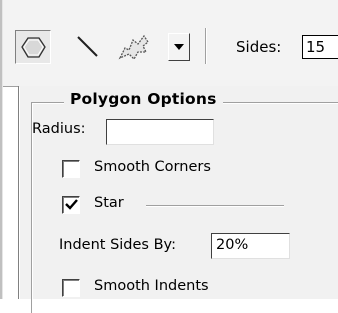 Image resolution: width=338 pixels, height=313 pixels. I want to click on custom-shape-icon, so click(133, 47).